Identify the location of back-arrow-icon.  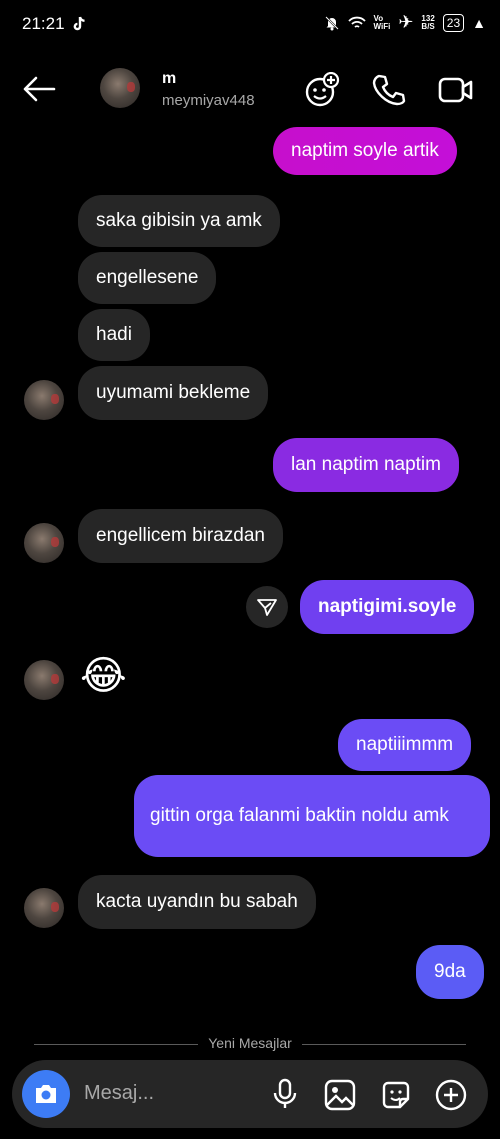
(39, 89).